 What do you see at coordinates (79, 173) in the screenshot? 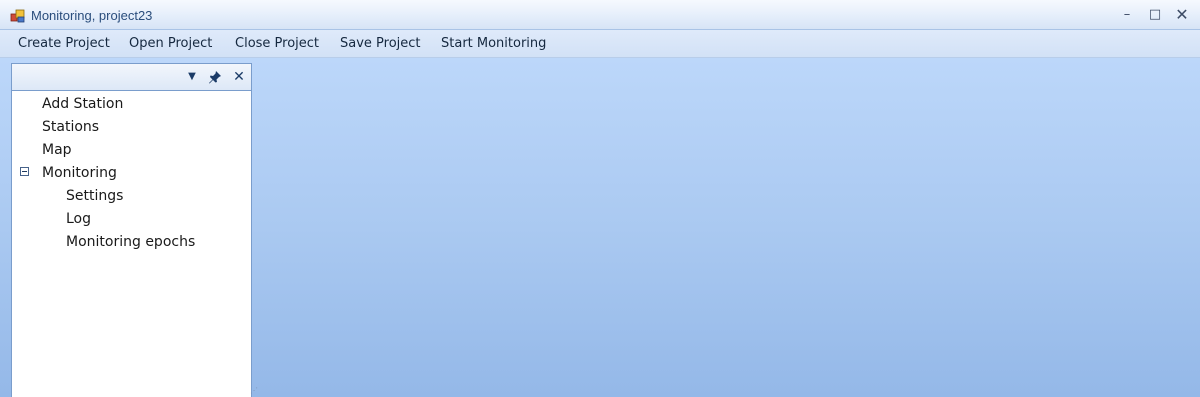
I see `tree-item-monitoring: Monitoring` at bounding box center [79, 173].